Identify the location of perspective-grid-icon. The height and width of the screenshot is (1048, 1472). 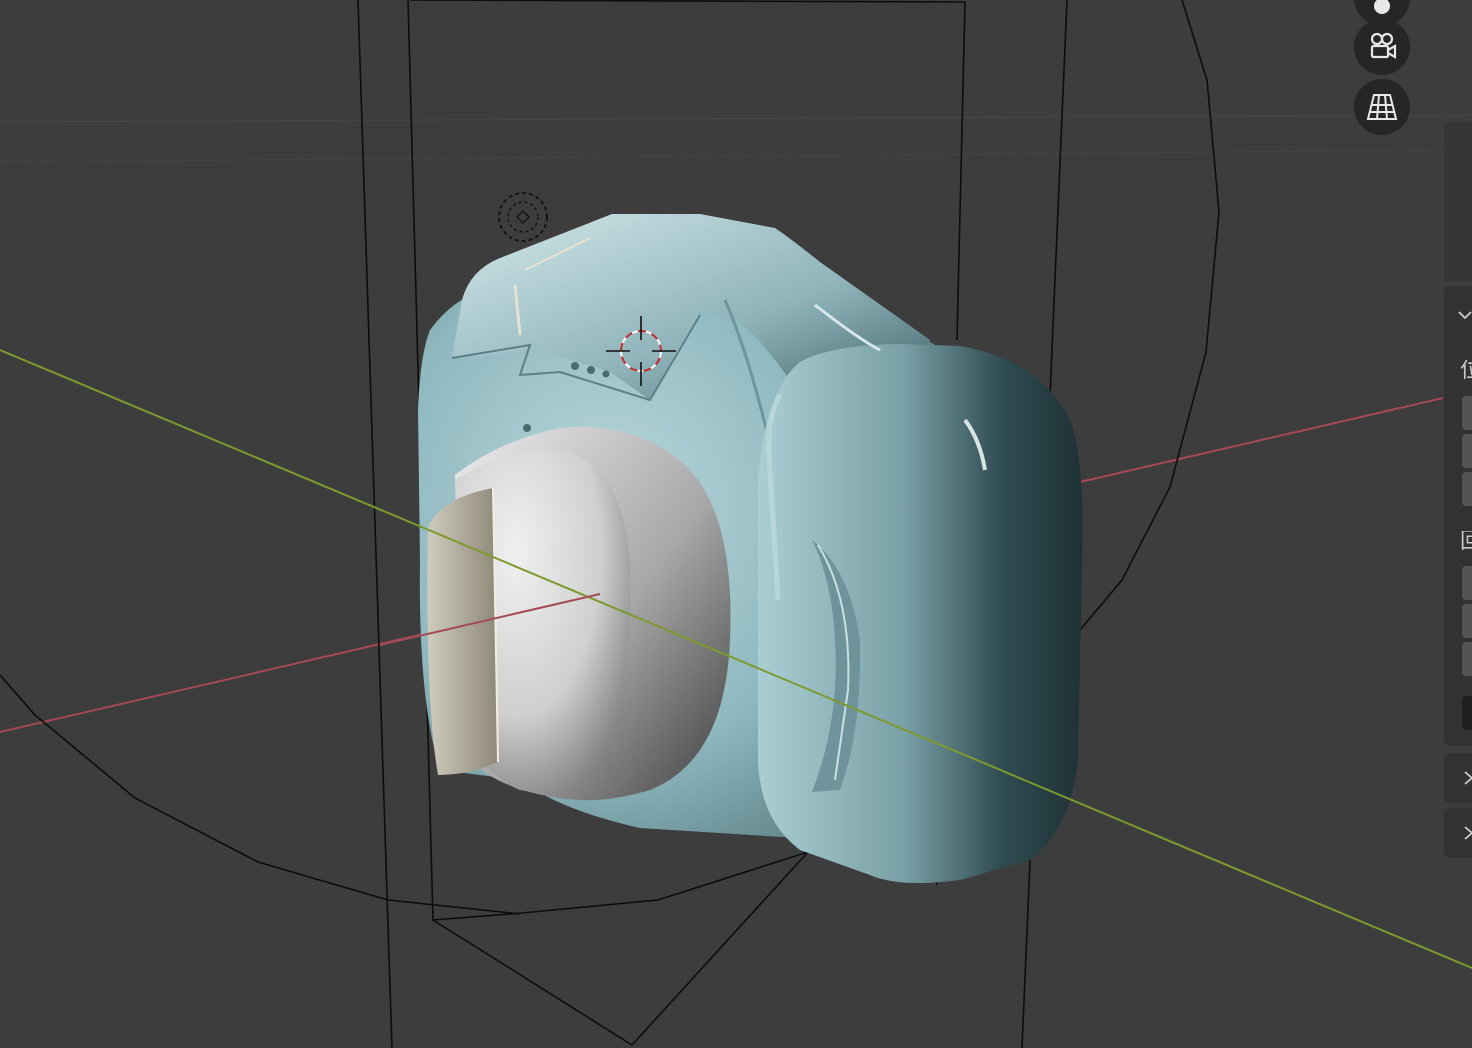
(1382, 107).